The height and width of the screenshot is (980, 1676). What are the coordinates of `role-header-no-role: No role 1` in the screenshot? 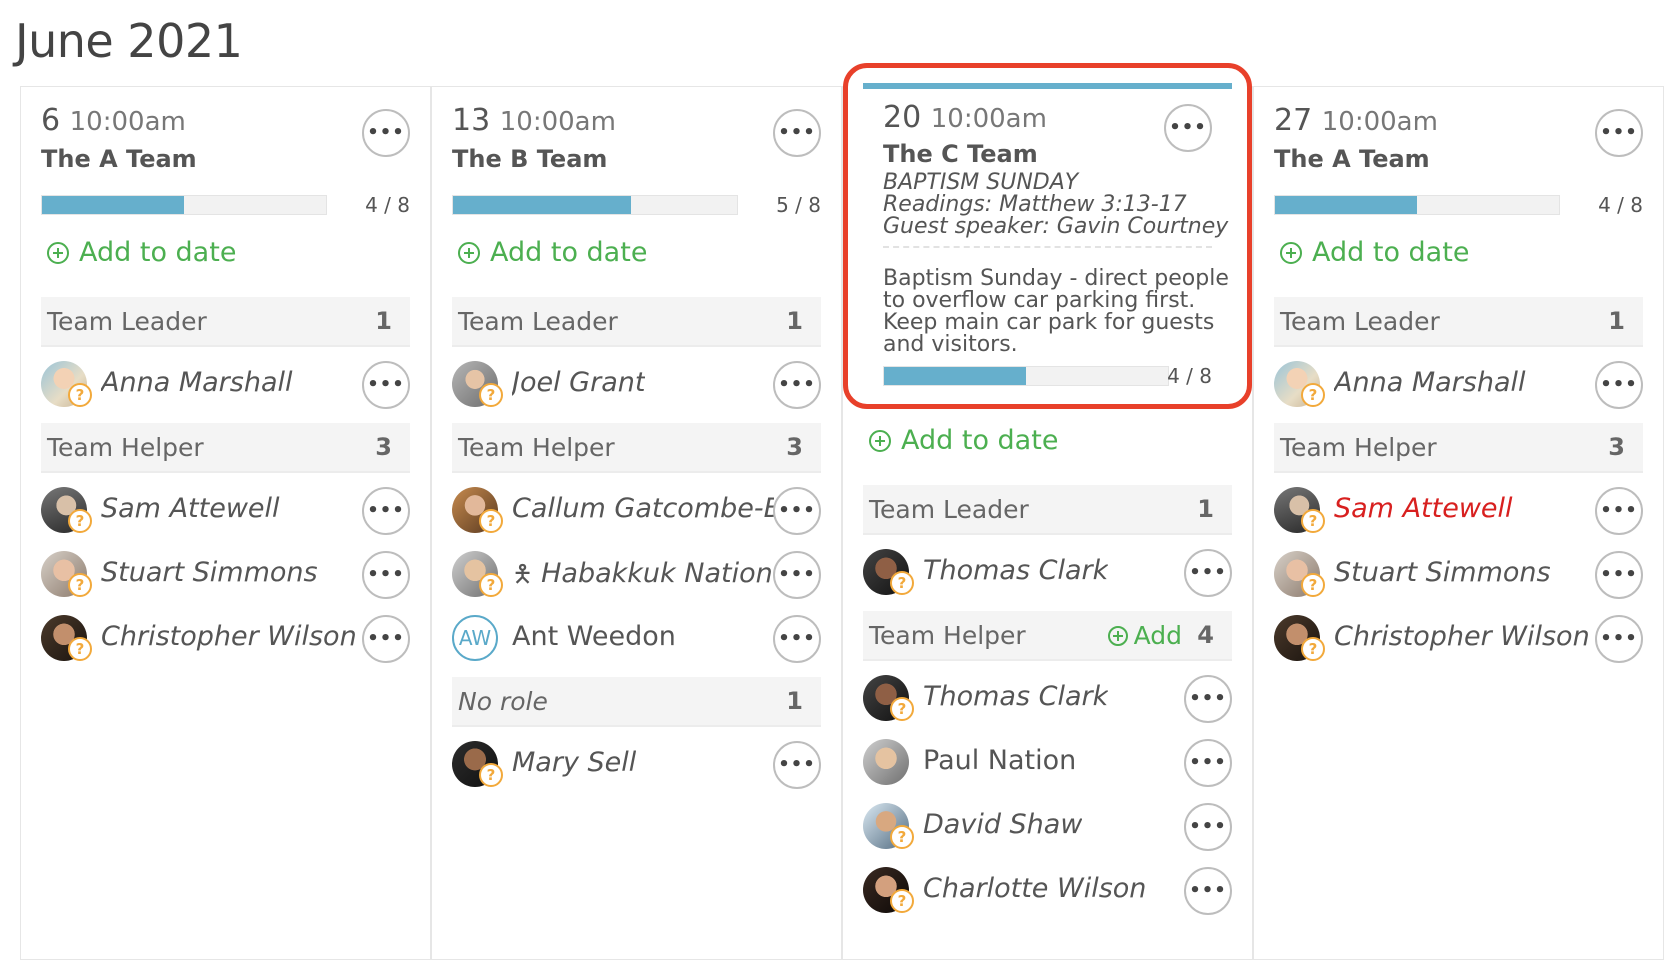 It's located at (636, 702).